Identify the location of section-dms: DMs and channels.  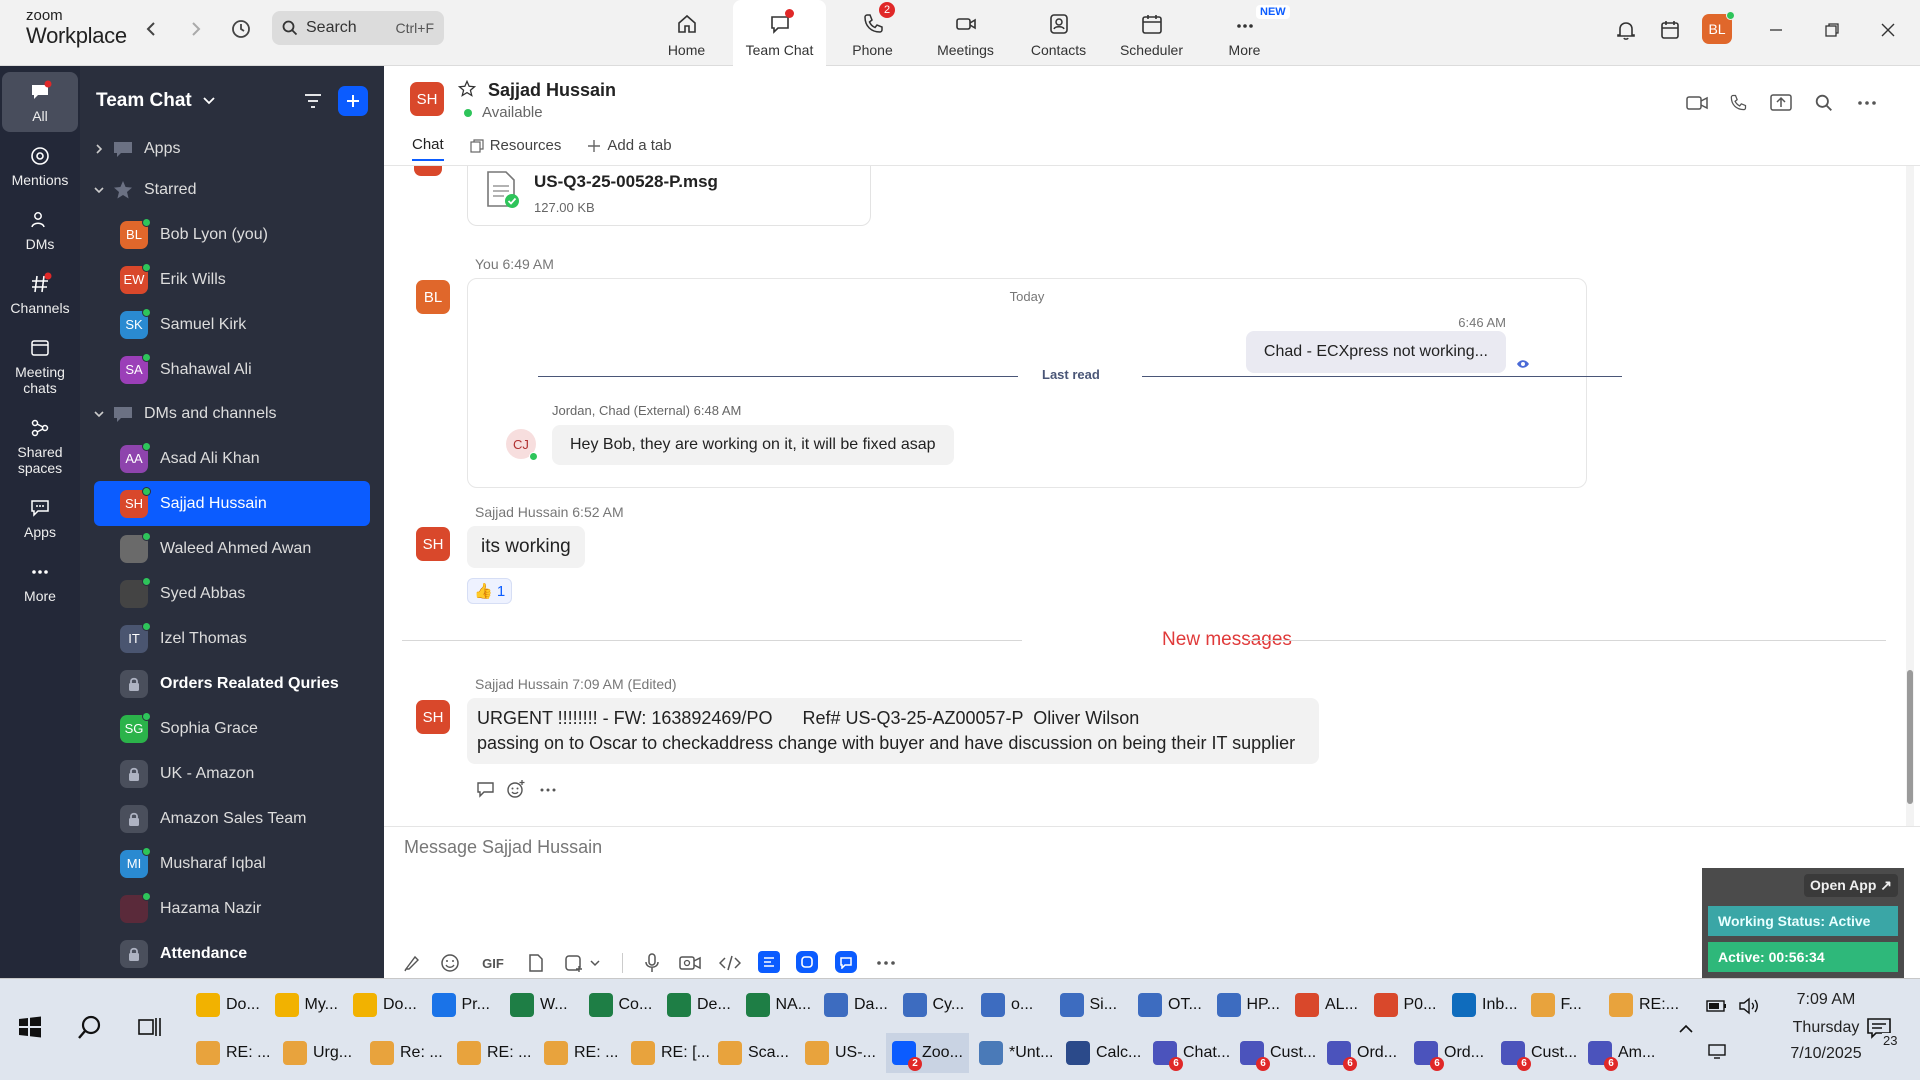
(232, 414).